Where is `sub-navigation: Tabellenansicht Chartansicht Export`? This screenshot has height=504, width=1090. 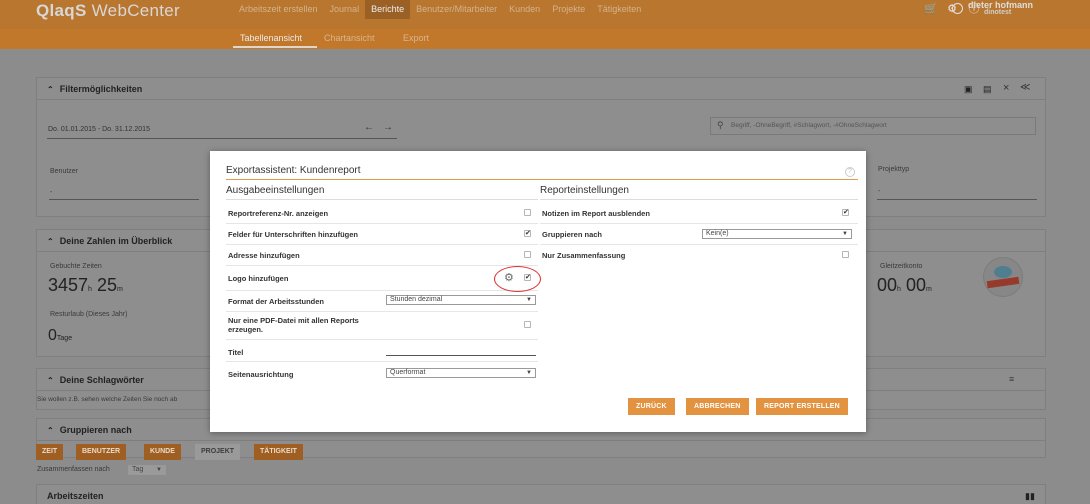
sub-navigation: Tabellenansicht Chartansicht Export is located at coordinates (545, 39).